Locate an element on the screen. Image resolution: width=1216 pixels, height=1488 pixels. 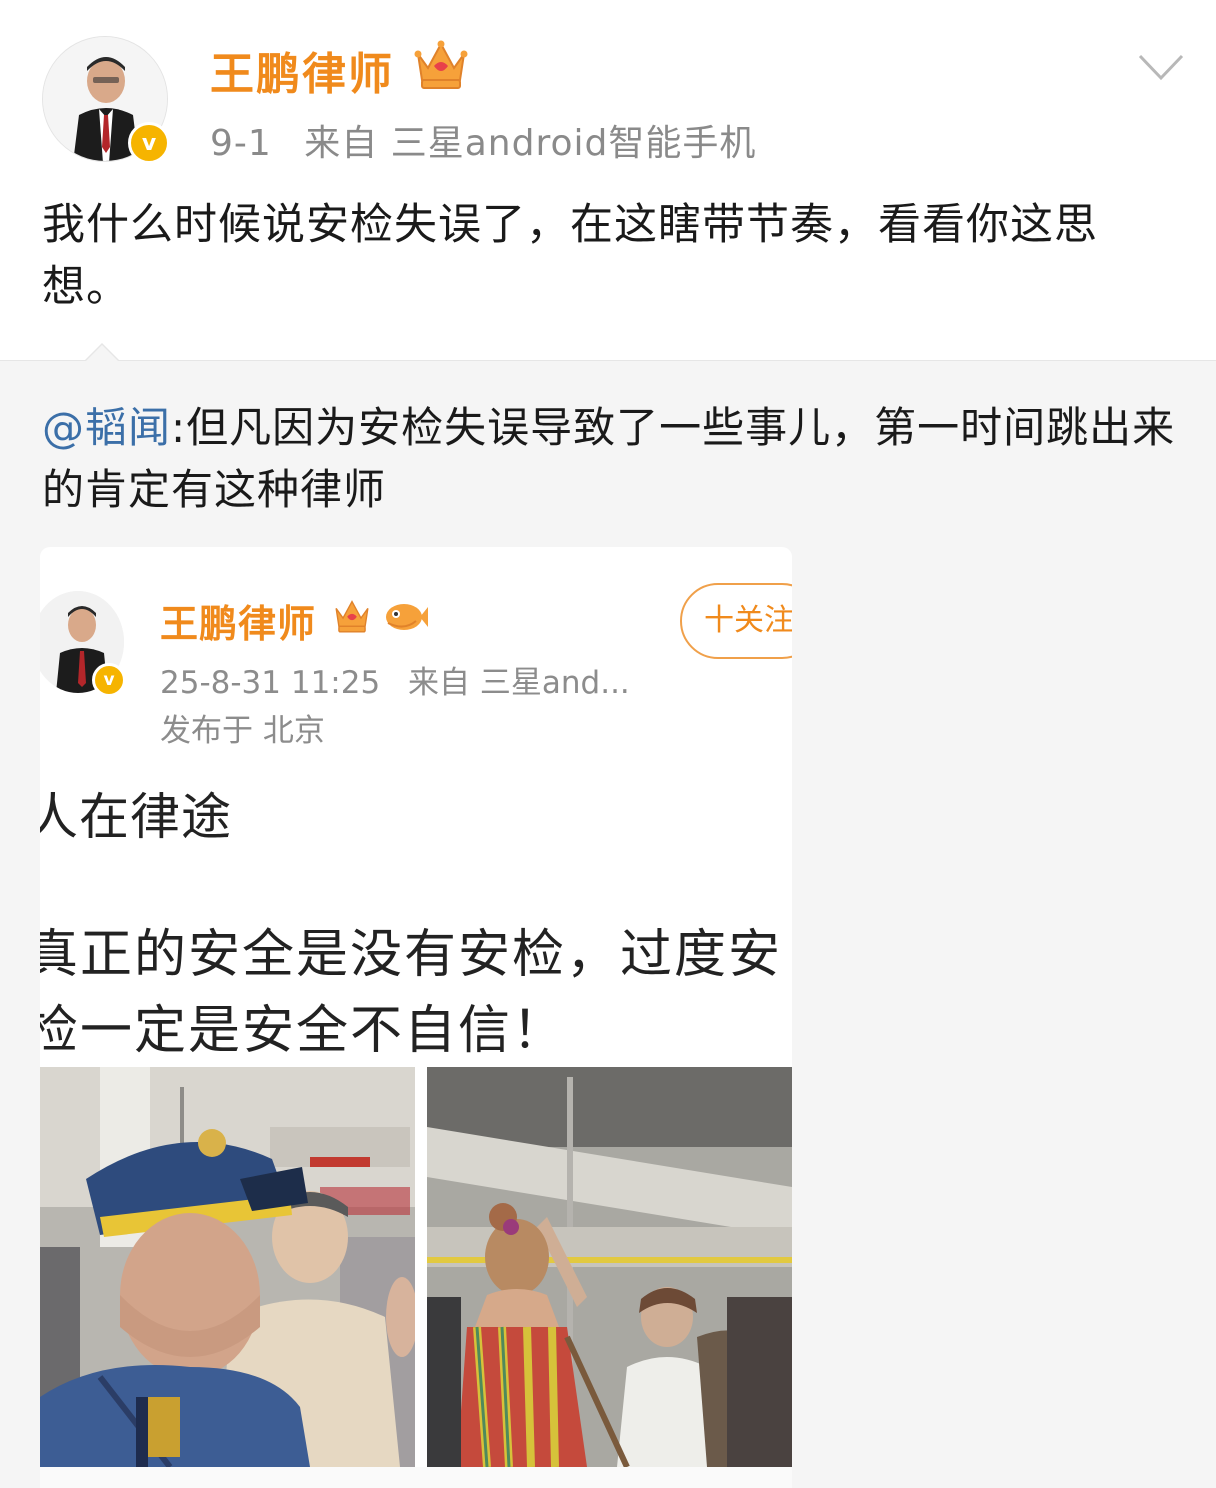
embedded-caption-strip is located at coordinates (416, 1477).